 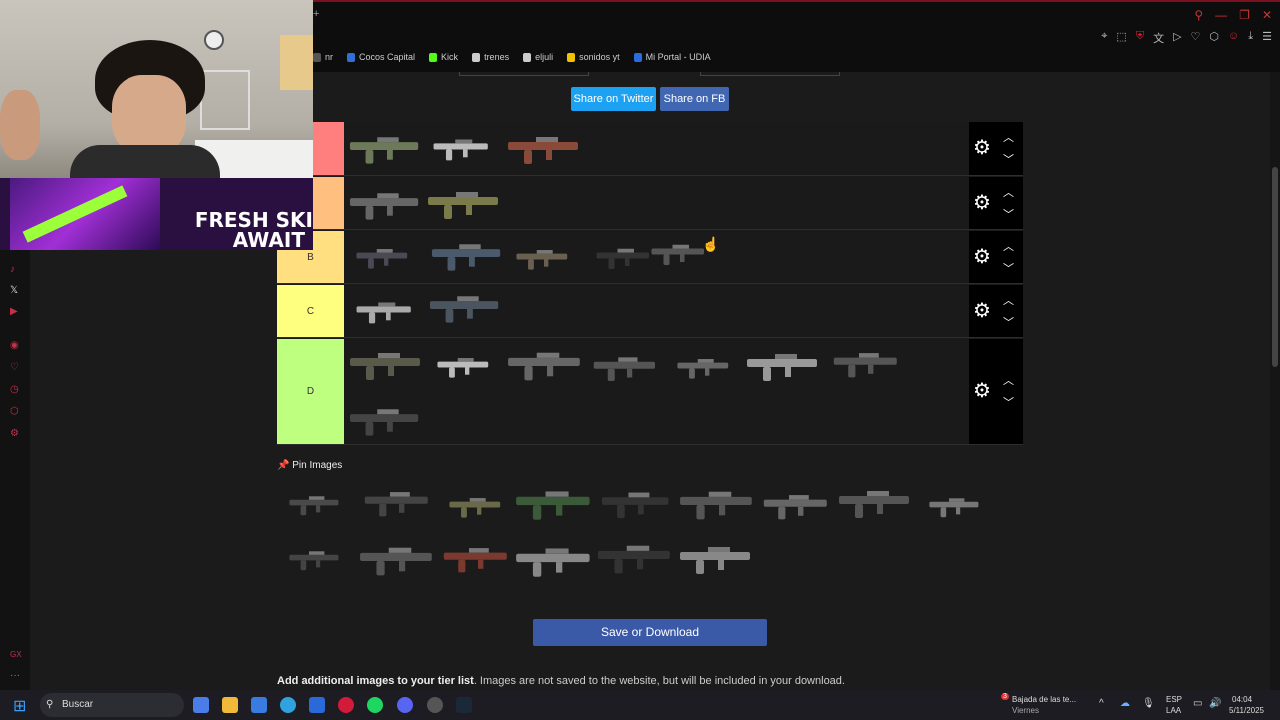 What do you see at coordinates (112, 705) in the screenshot?
I see `taskbar-search: ⚲ Buscar` at bounding box center [112, 705].